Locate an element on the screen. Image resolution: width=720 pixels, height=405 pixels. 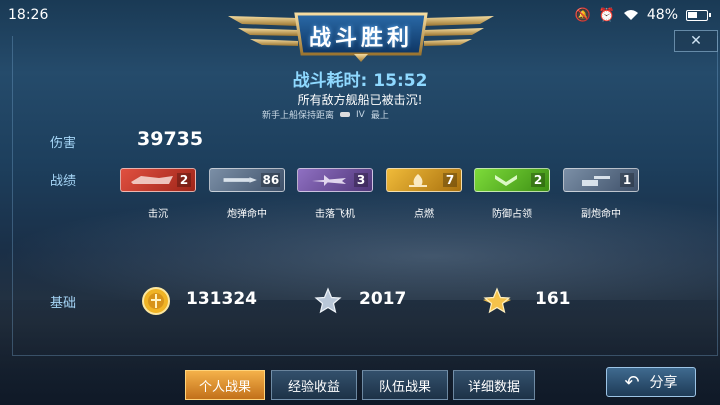
experience-value: 2017 is located at coordinates (383, 299).